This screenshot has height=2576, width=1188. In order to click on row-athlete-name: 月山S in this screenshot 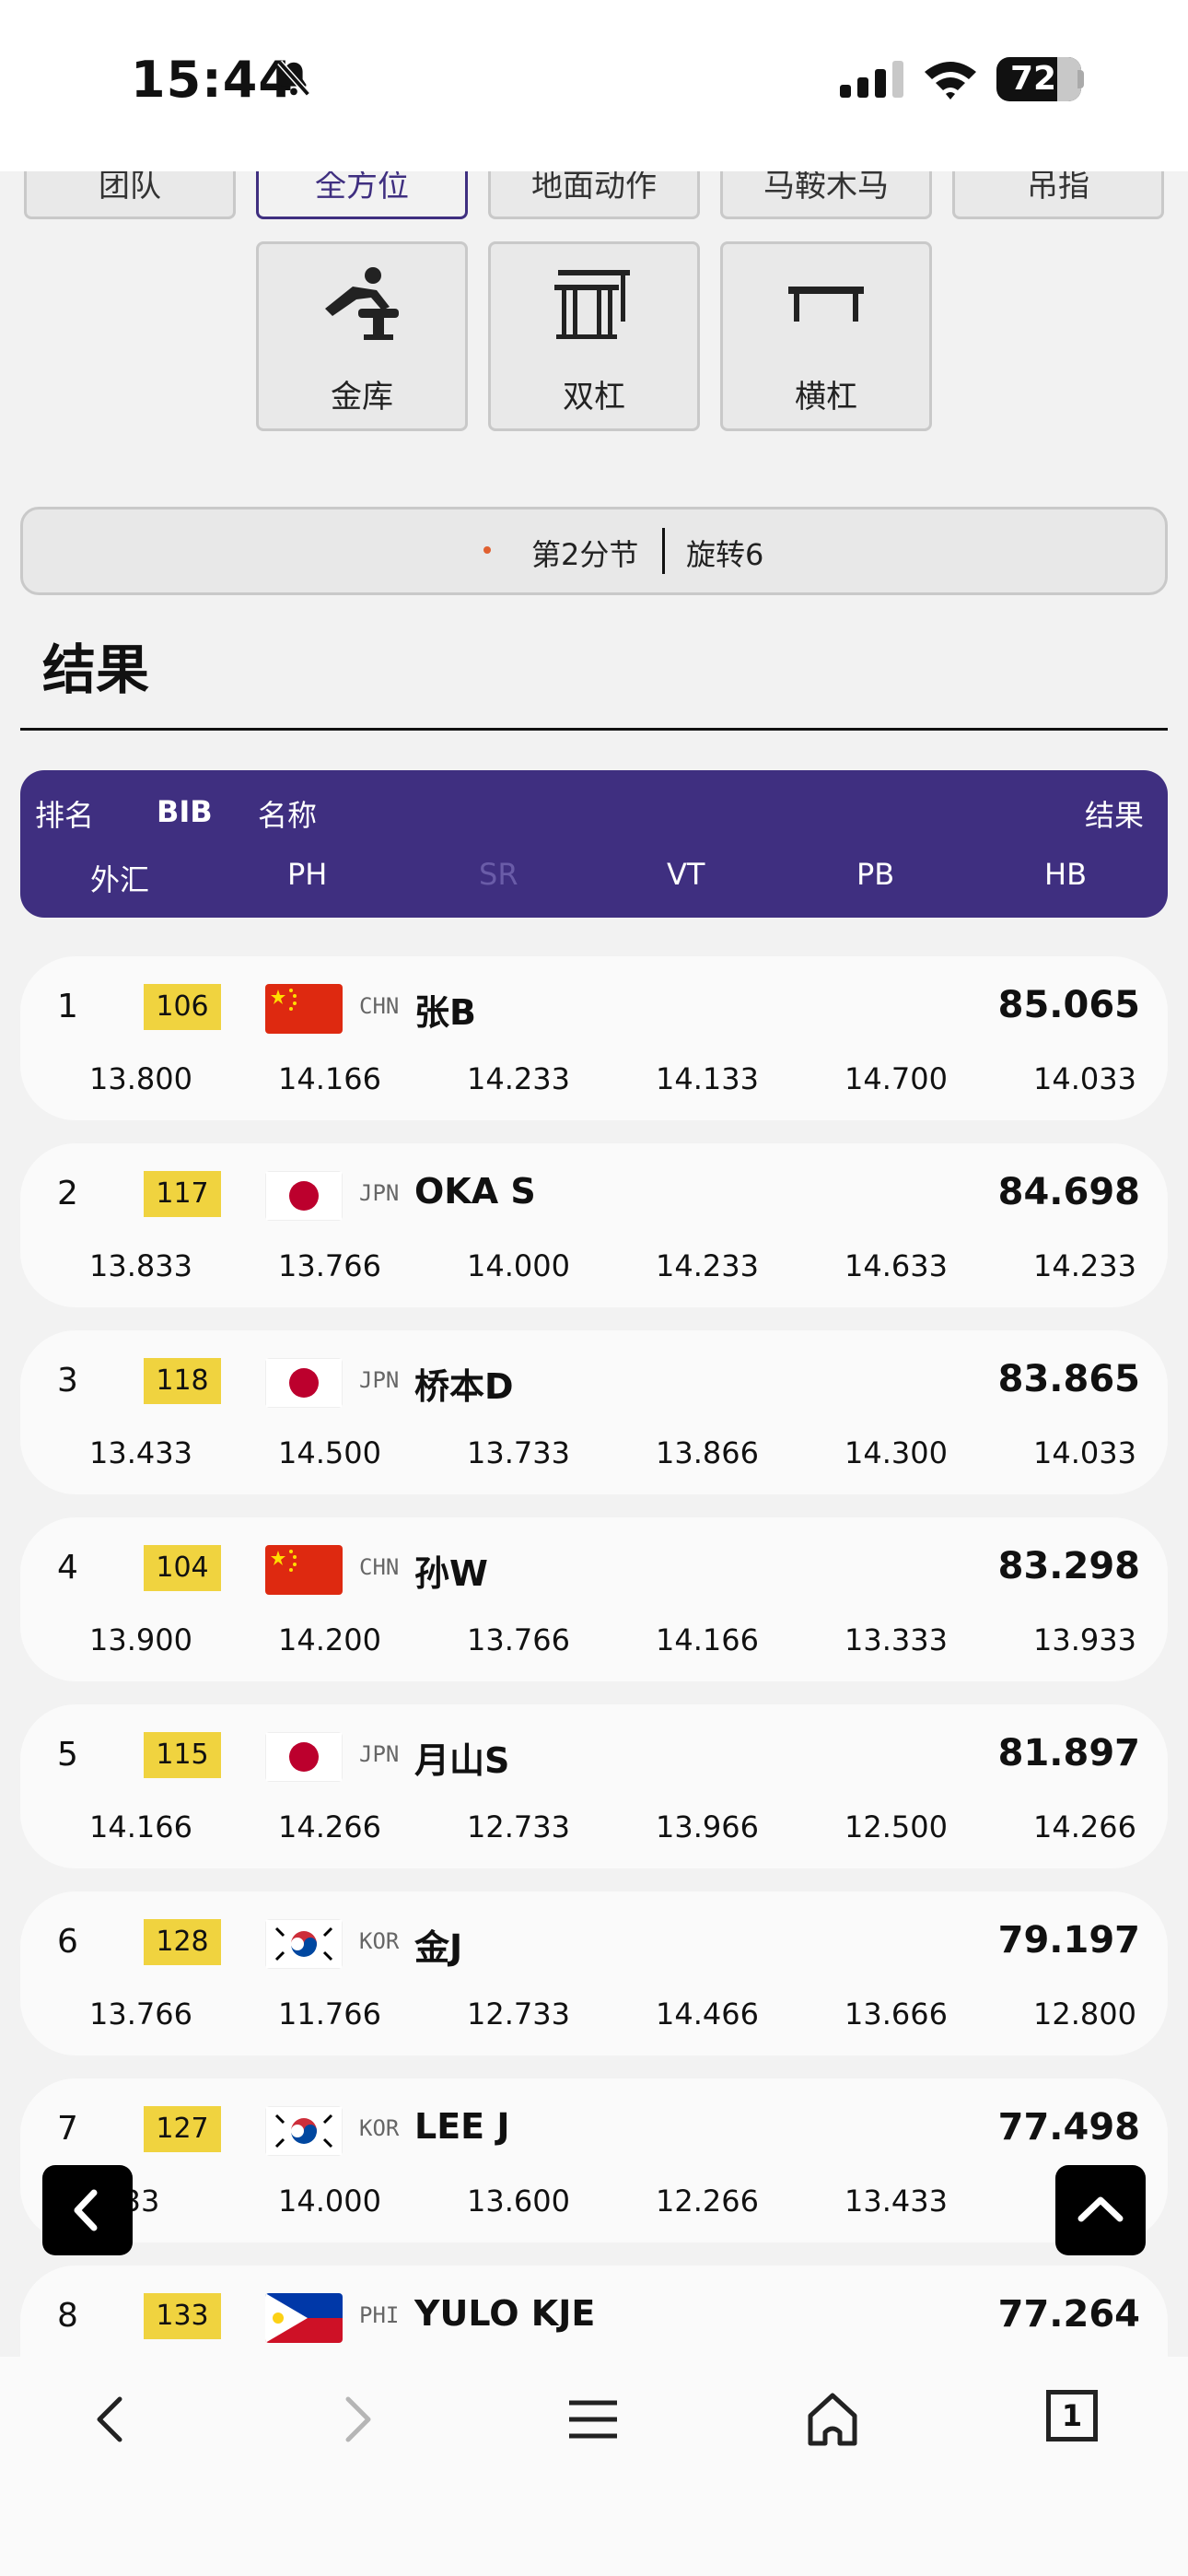, I will do `click(462, 1760)`.